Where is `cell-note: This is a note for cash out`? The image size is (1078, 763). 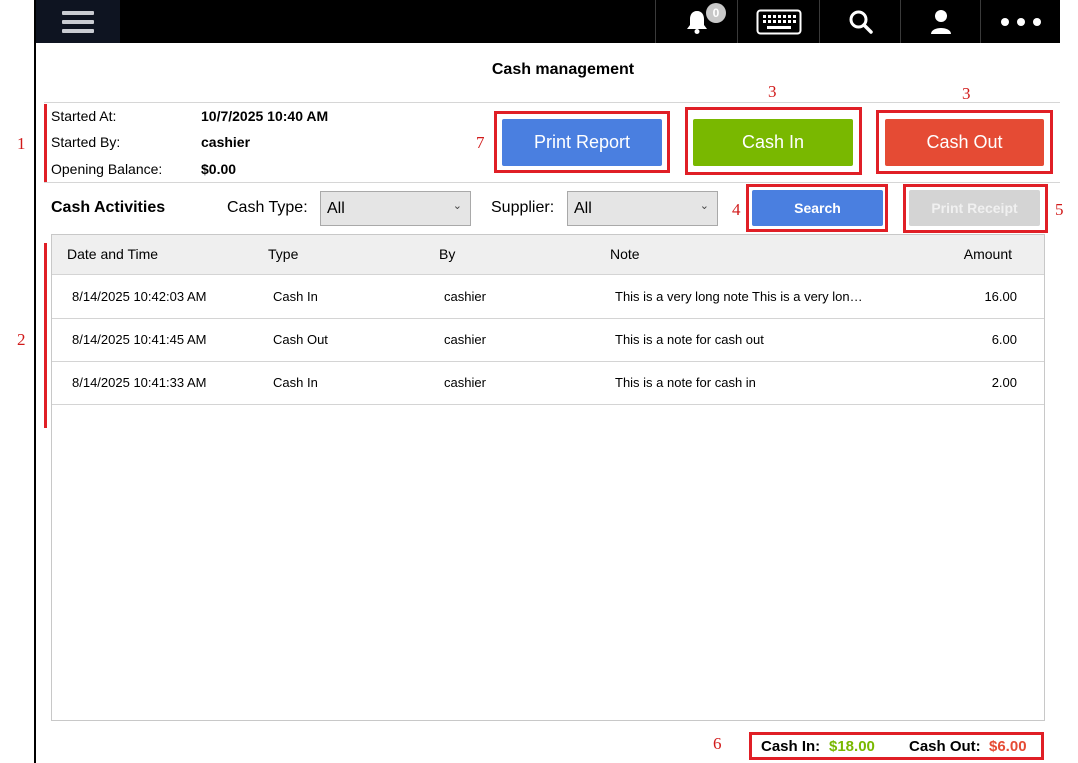
cell-note: This is a note for cash out is located at coordinates (689, 339).